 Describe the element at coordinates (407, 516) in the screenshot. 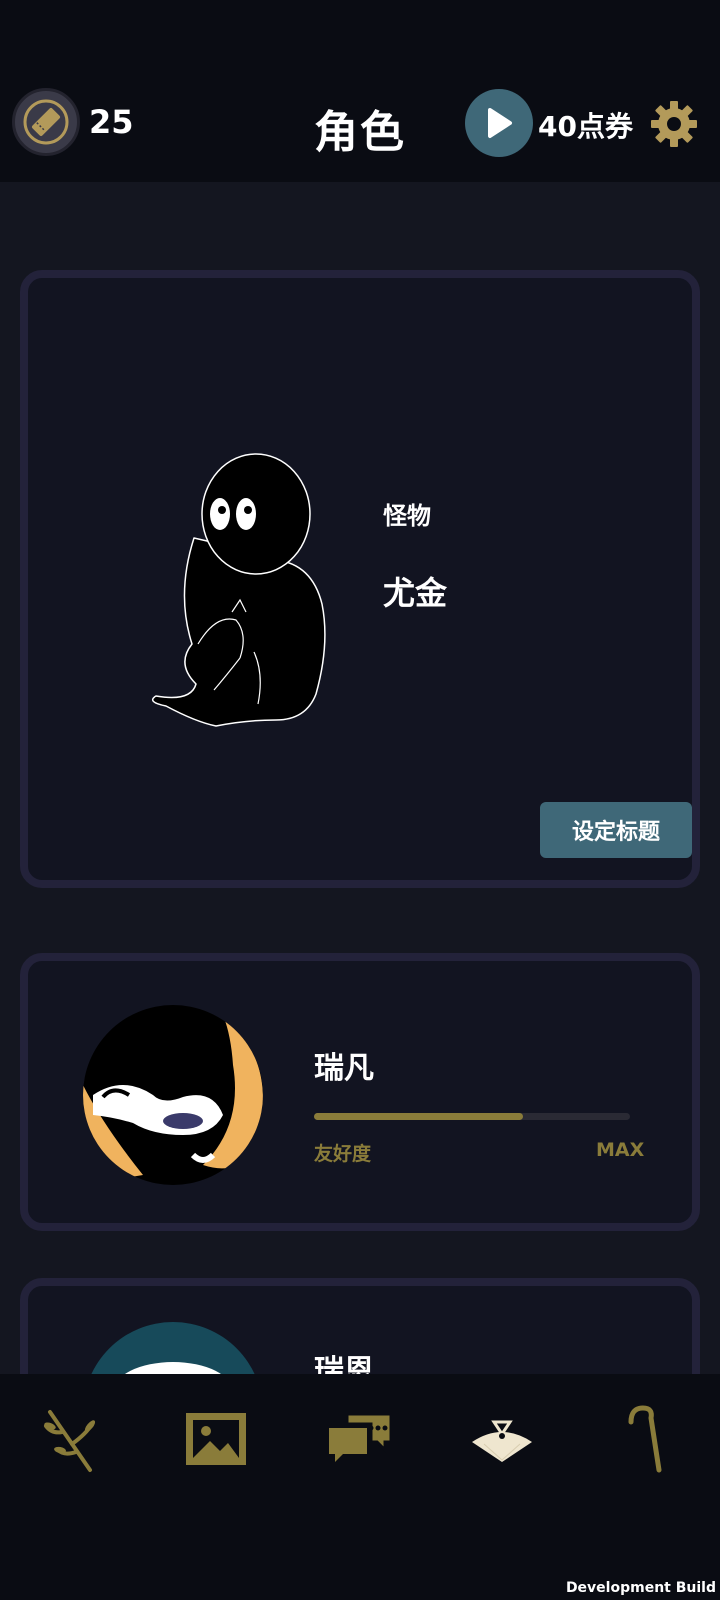

I see `character-type-label: 怪物` at that location.